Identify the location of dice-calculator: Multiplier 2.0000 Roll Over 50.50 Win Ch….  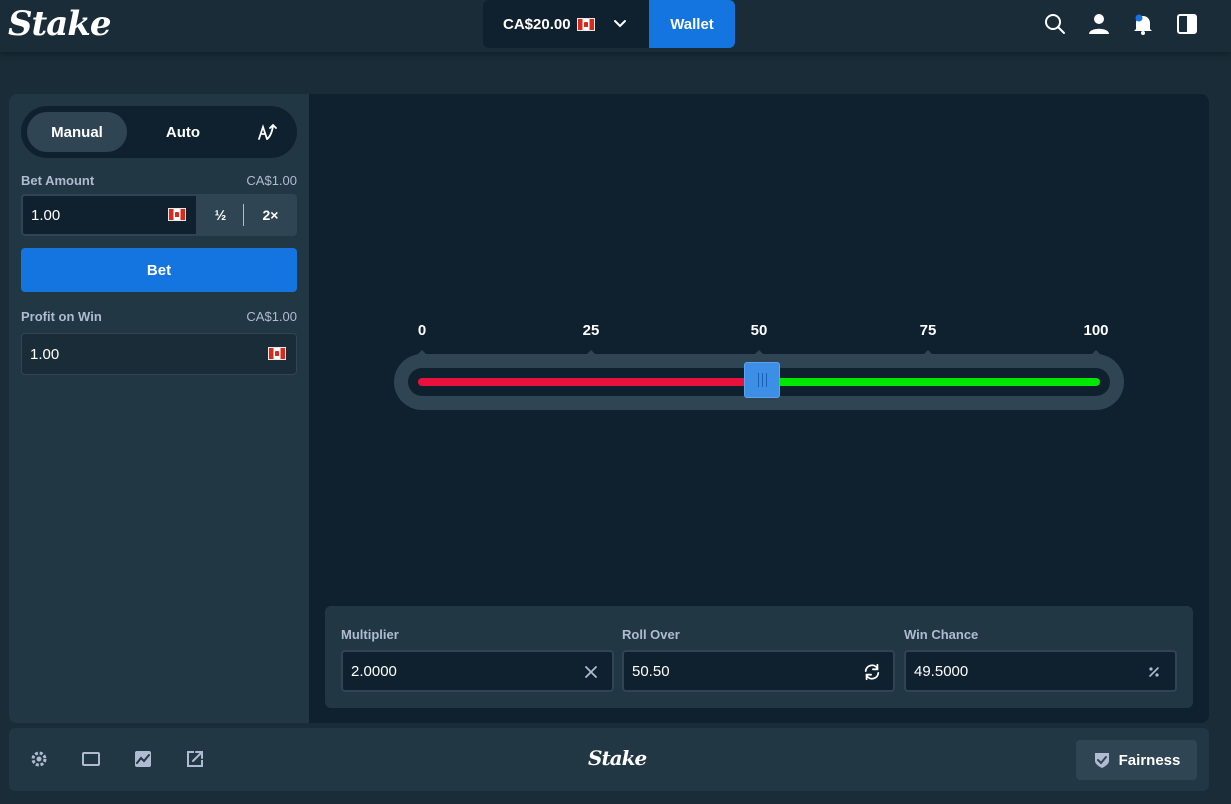
(759, 657).